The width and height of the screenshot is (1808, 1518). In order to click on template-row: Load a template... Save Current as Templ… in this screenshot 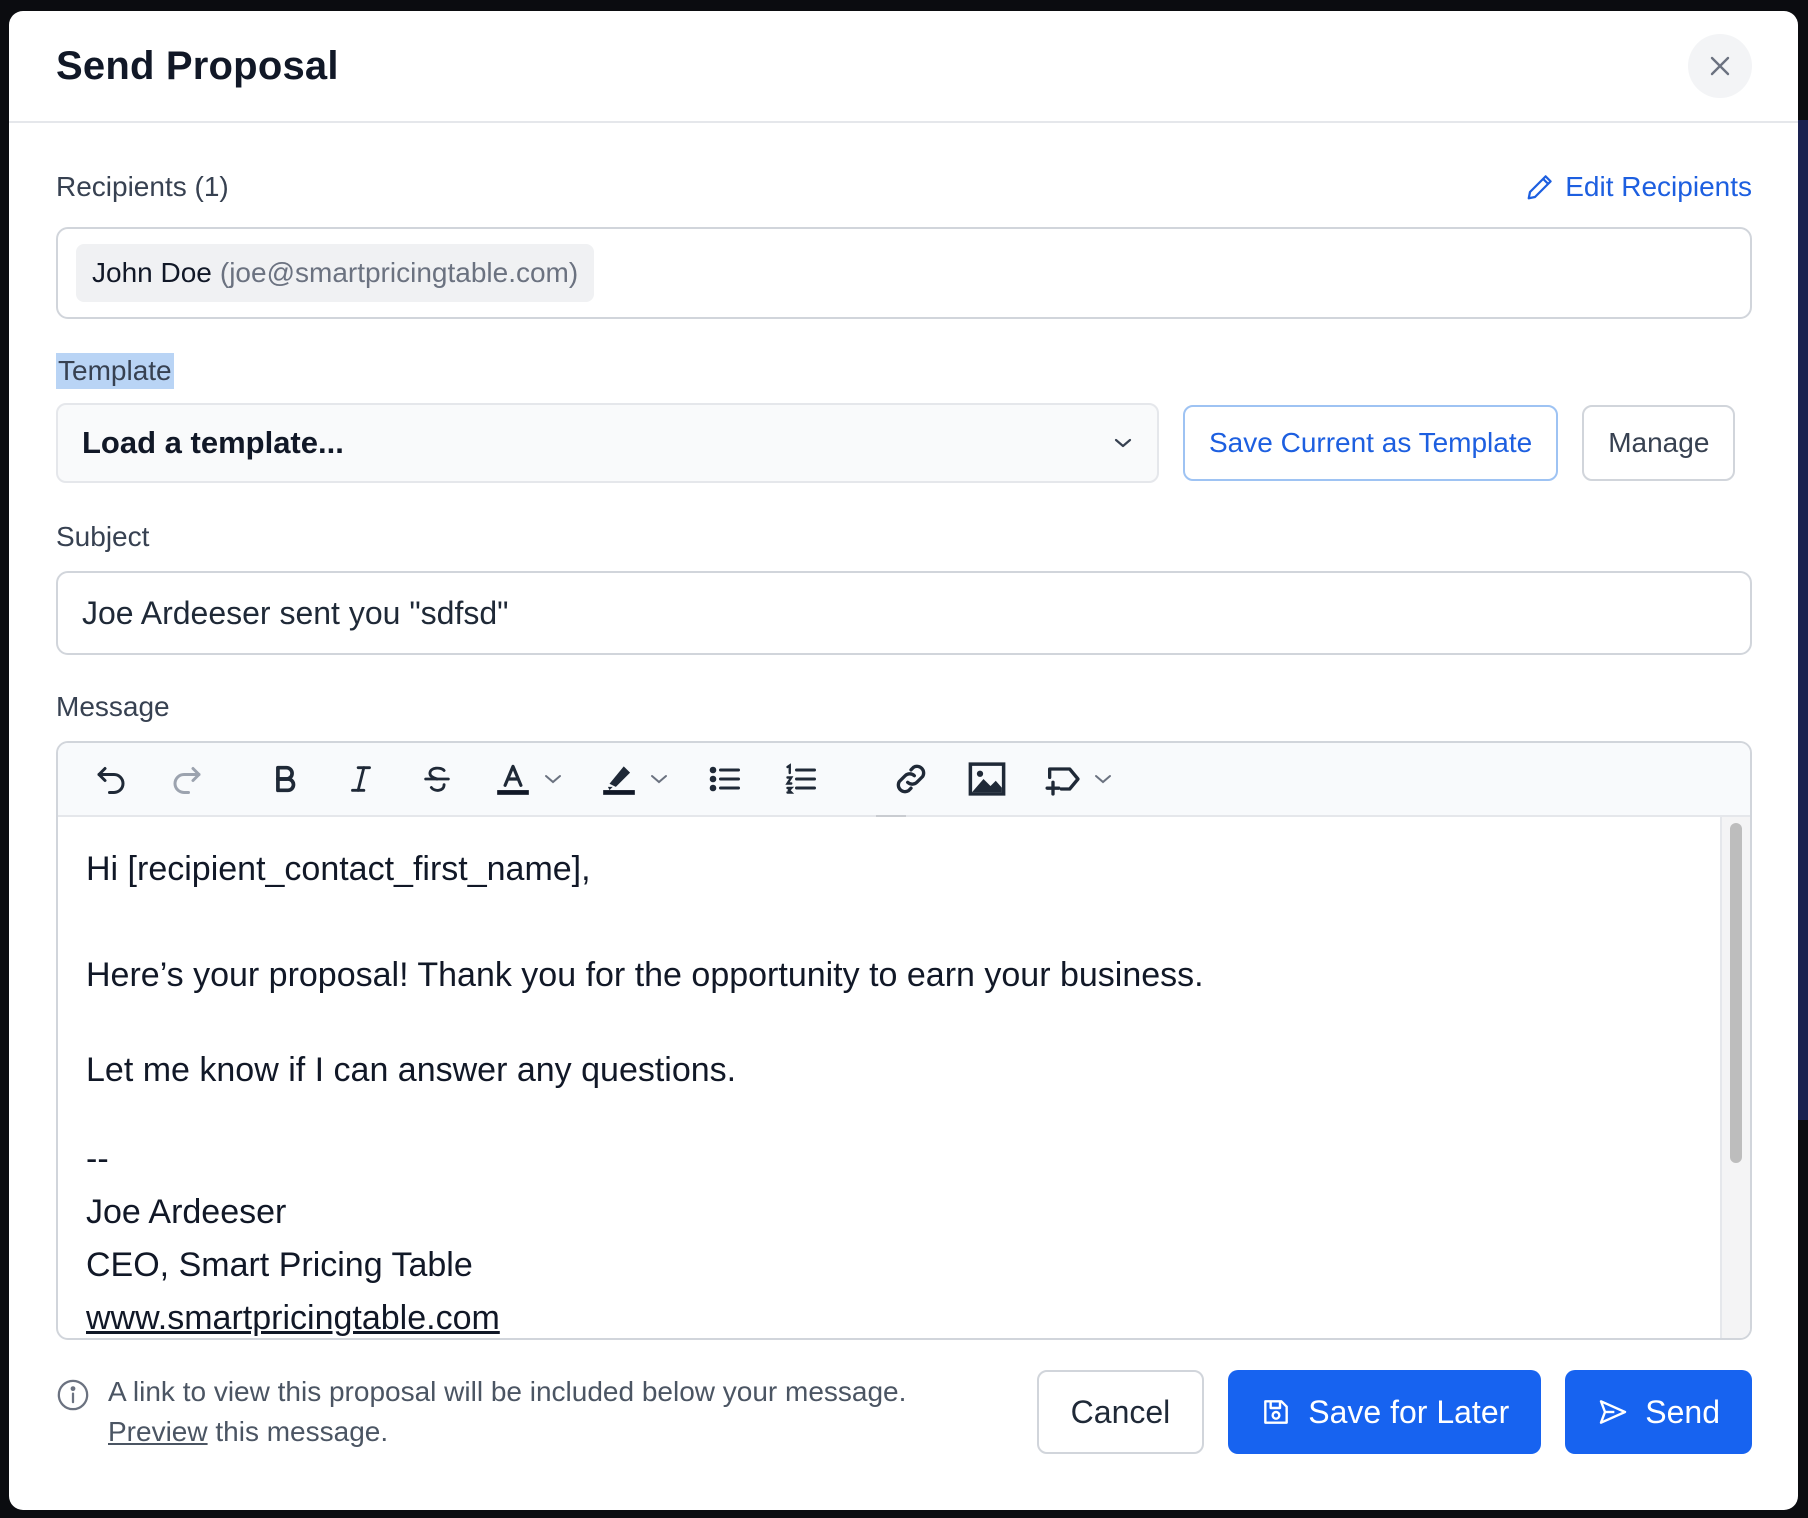, I will do `click(904, 443)`.